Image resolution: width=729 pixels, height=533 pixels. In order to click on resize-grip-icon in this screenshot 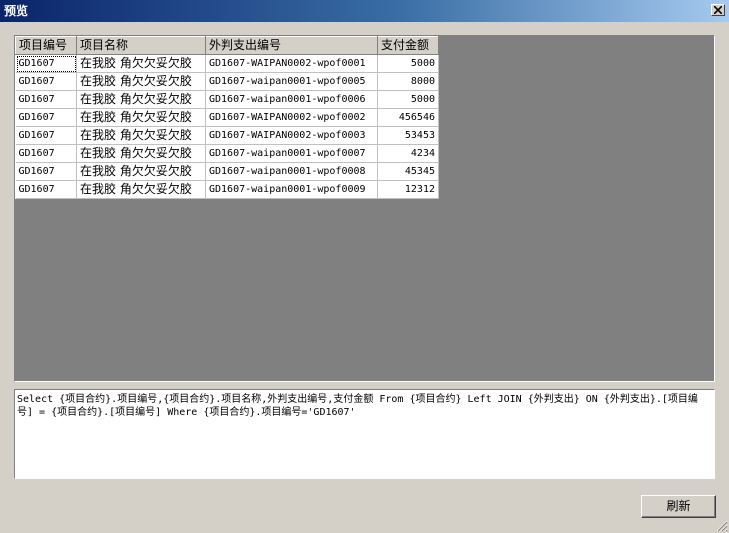, I will do `click(721, 525)`.